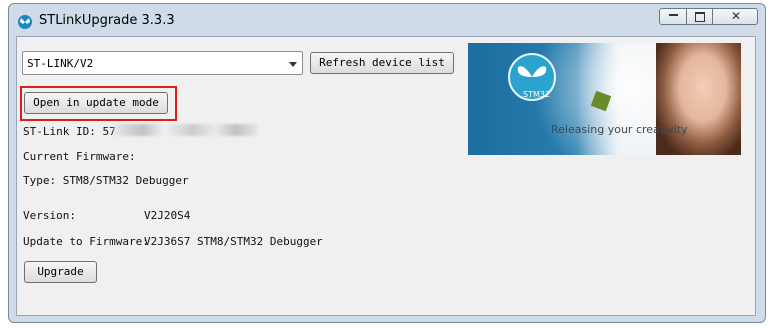 The image size is (775, 329). I want to click on type-label: Type: STM8/STM32 Debugger, so click(106, 180).